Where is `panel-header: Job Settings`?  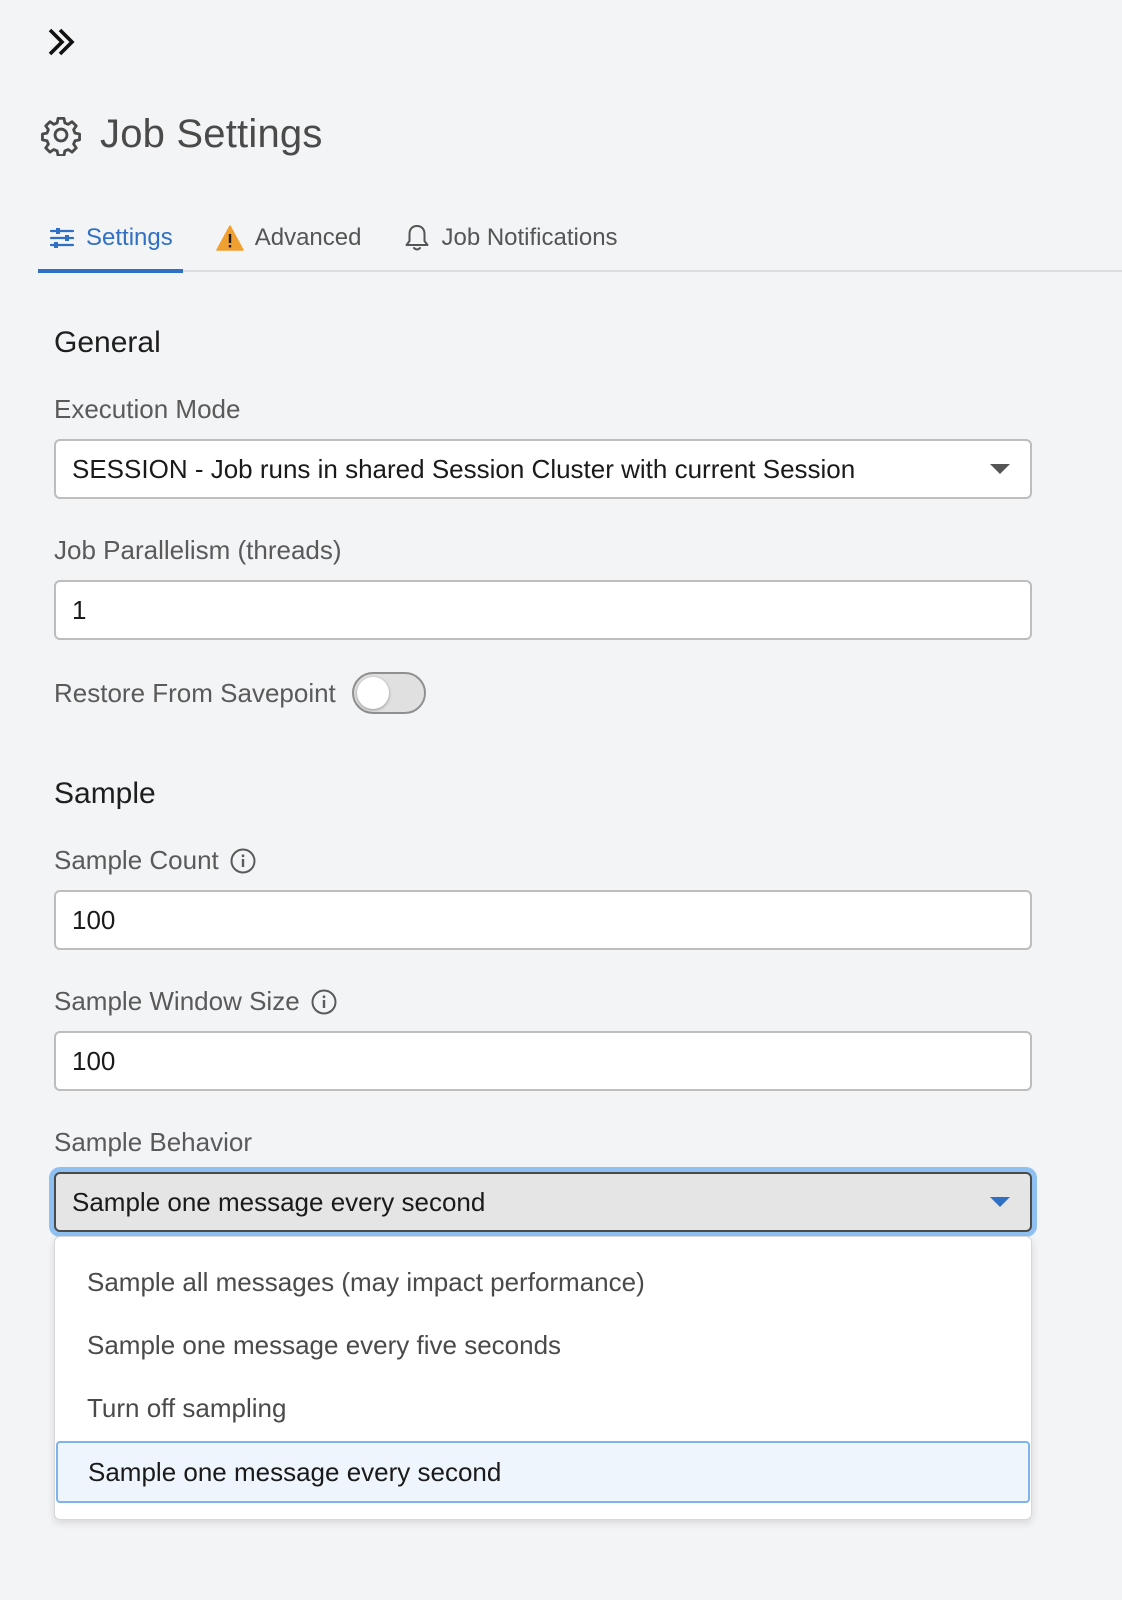 panel-header: Job Settings is located at coordinates (181, 134).